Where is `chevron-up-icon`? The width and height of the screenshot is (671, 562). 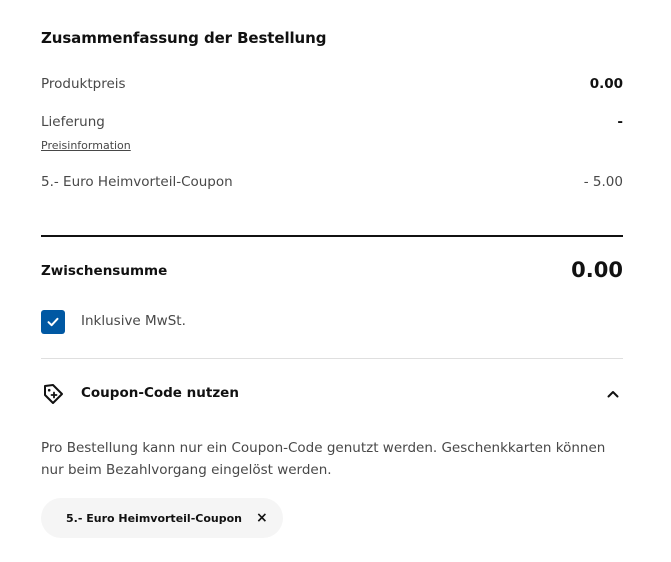
chevron-up-icon is located at coordinates (613, 394).